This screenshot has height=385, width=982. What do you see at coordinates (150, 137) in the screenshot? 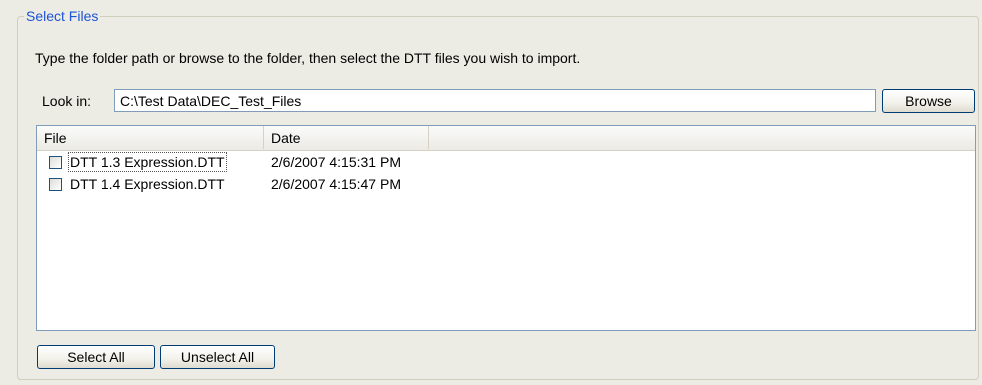
I see `column-header-file: File` at bounding box center [150, 137].